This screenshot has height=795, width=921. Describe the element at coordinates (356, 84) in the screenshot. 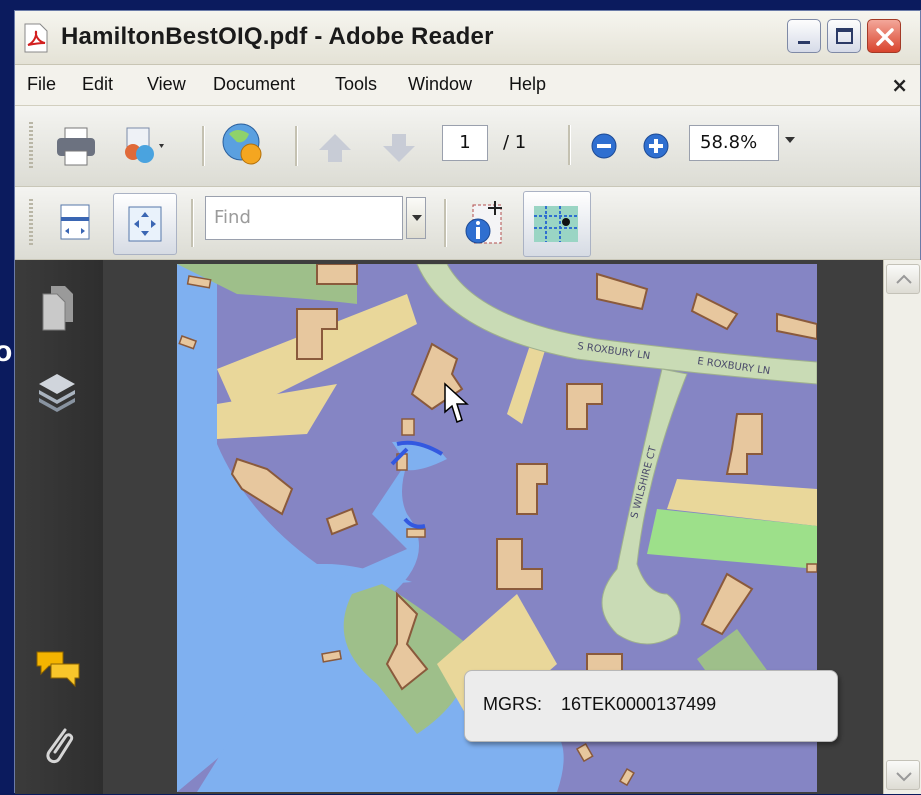

I see `menu-tools: Tools` at that location.